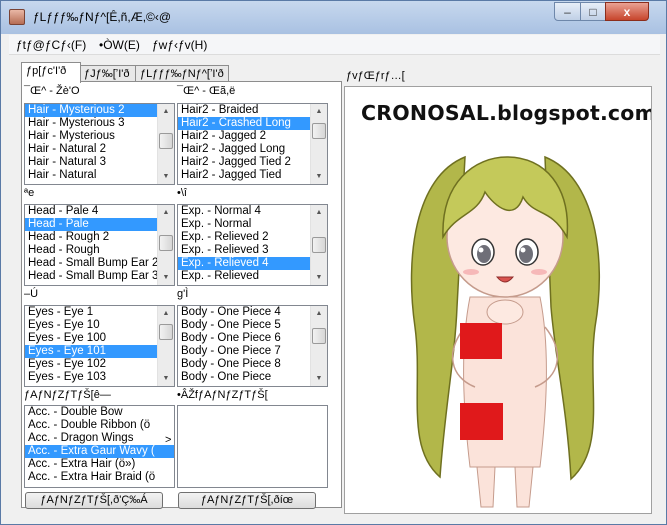 This screenshot has height=525, width=667. Describe the element at coordinates (51, 45) in the screenshot. I see `menu-file: ƒtƒ@ƒCƒ‹(F)` at that location.